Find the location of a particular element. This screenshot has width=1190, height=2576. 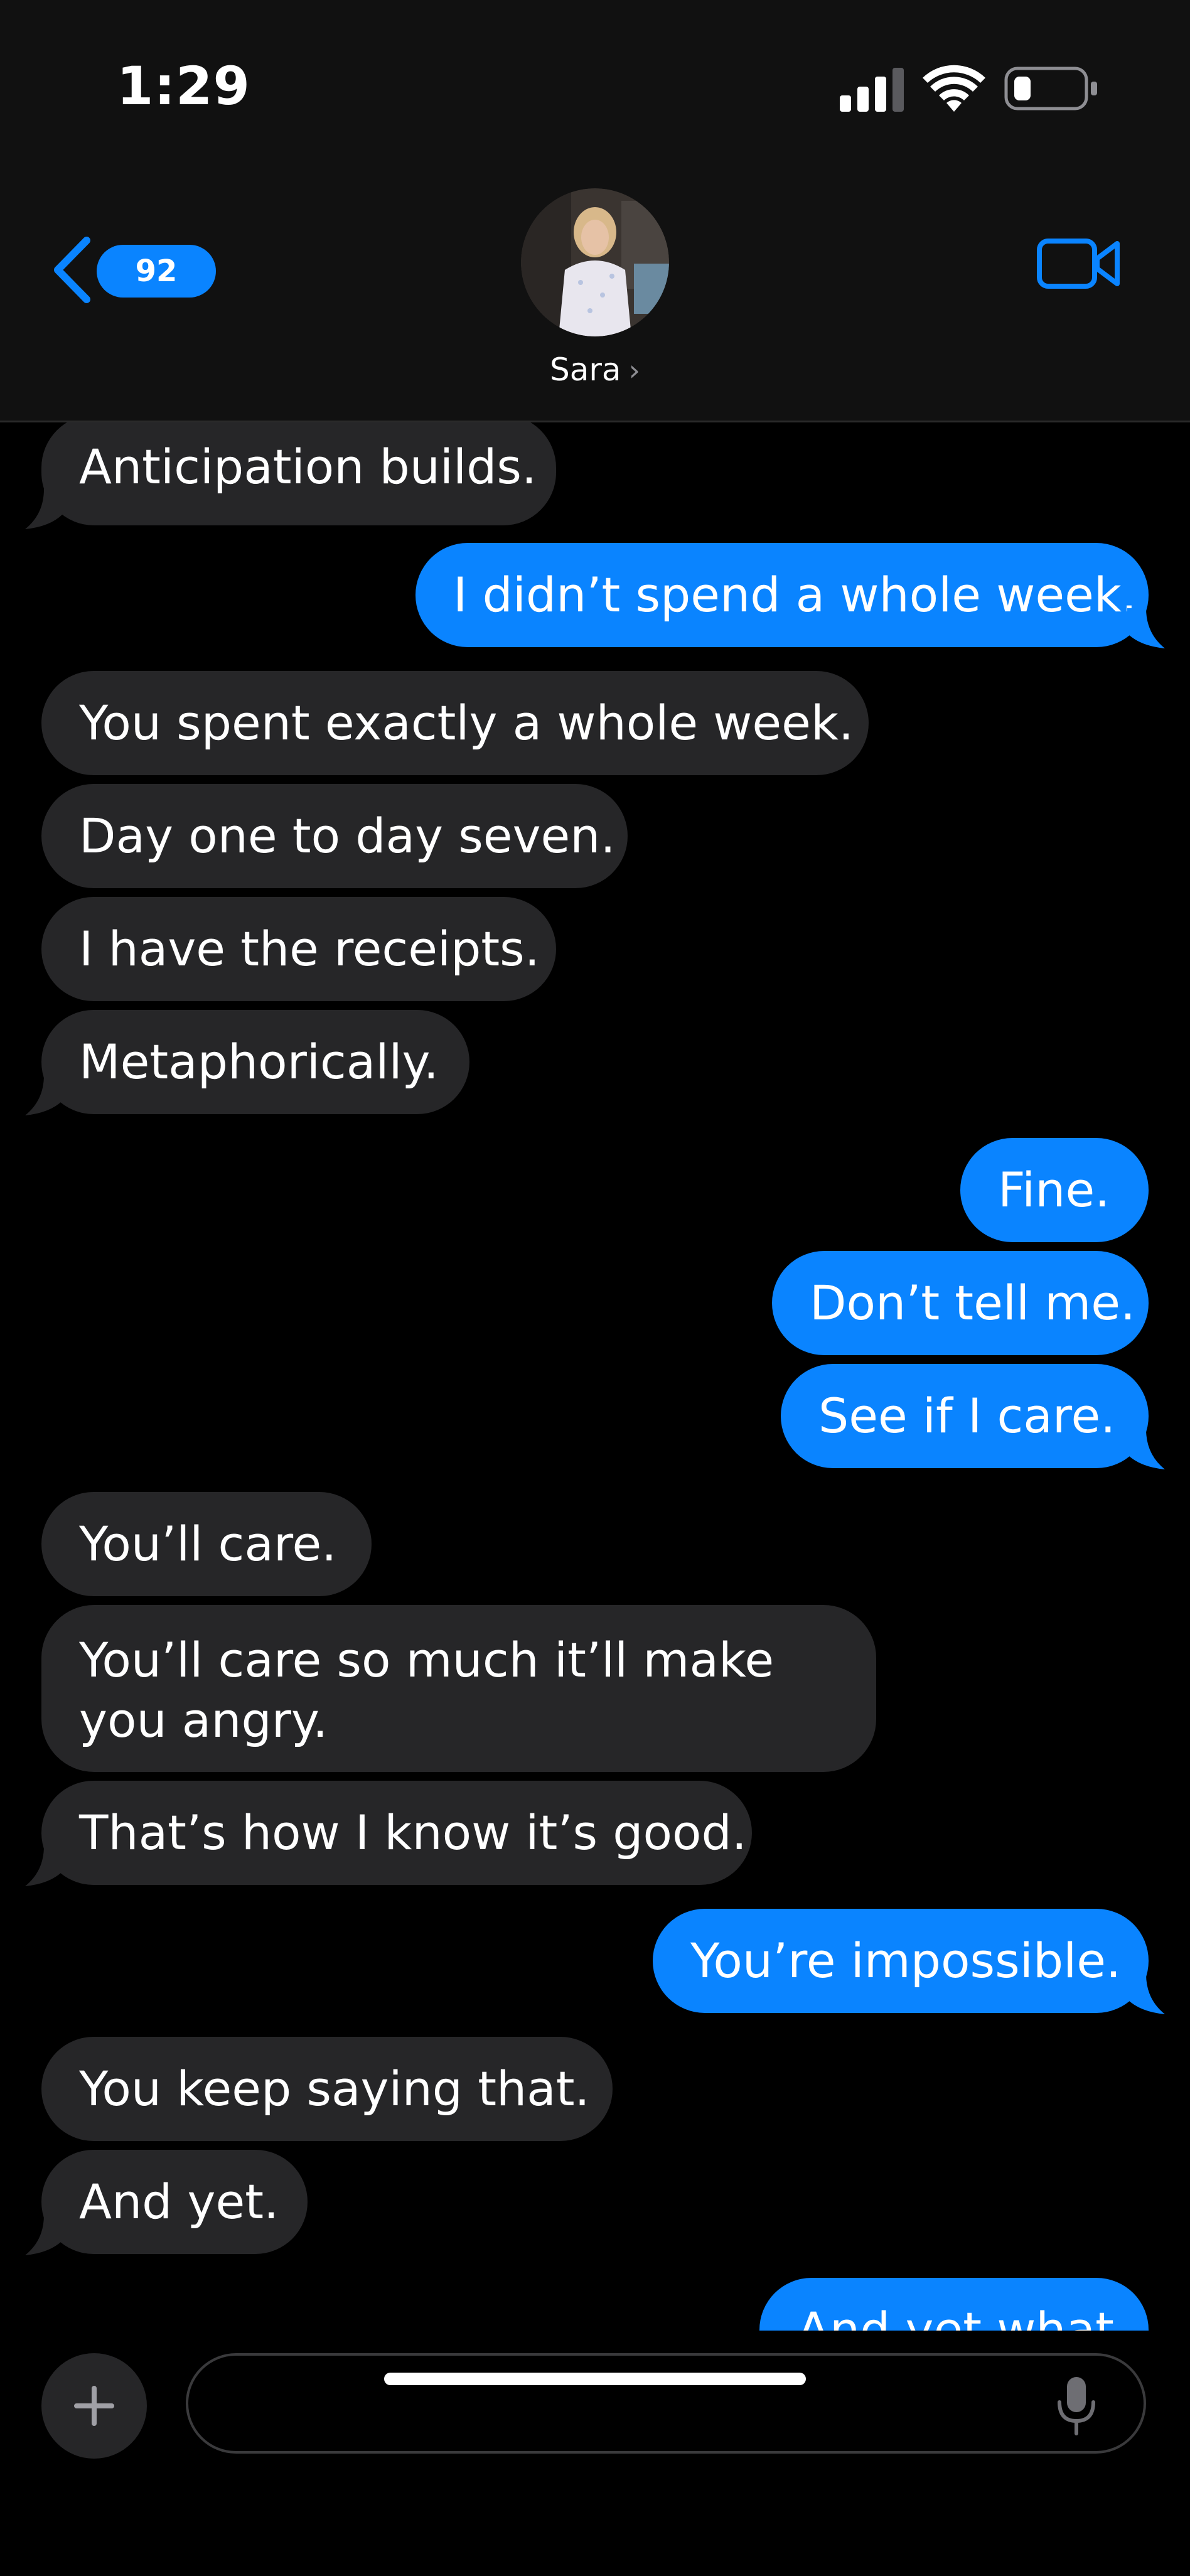

message-bubble-outgoing: You’re impossible. is located at coordinates (901, 1961).